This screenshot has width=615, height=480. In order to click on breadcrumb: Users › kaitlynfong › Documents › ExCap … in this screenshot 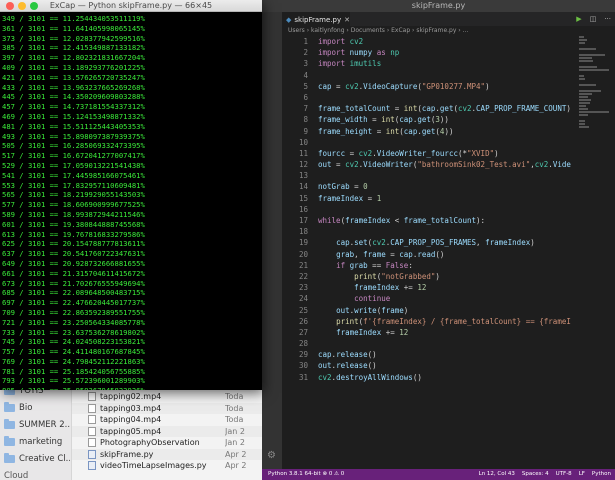, I will do `click(448, 31)`.